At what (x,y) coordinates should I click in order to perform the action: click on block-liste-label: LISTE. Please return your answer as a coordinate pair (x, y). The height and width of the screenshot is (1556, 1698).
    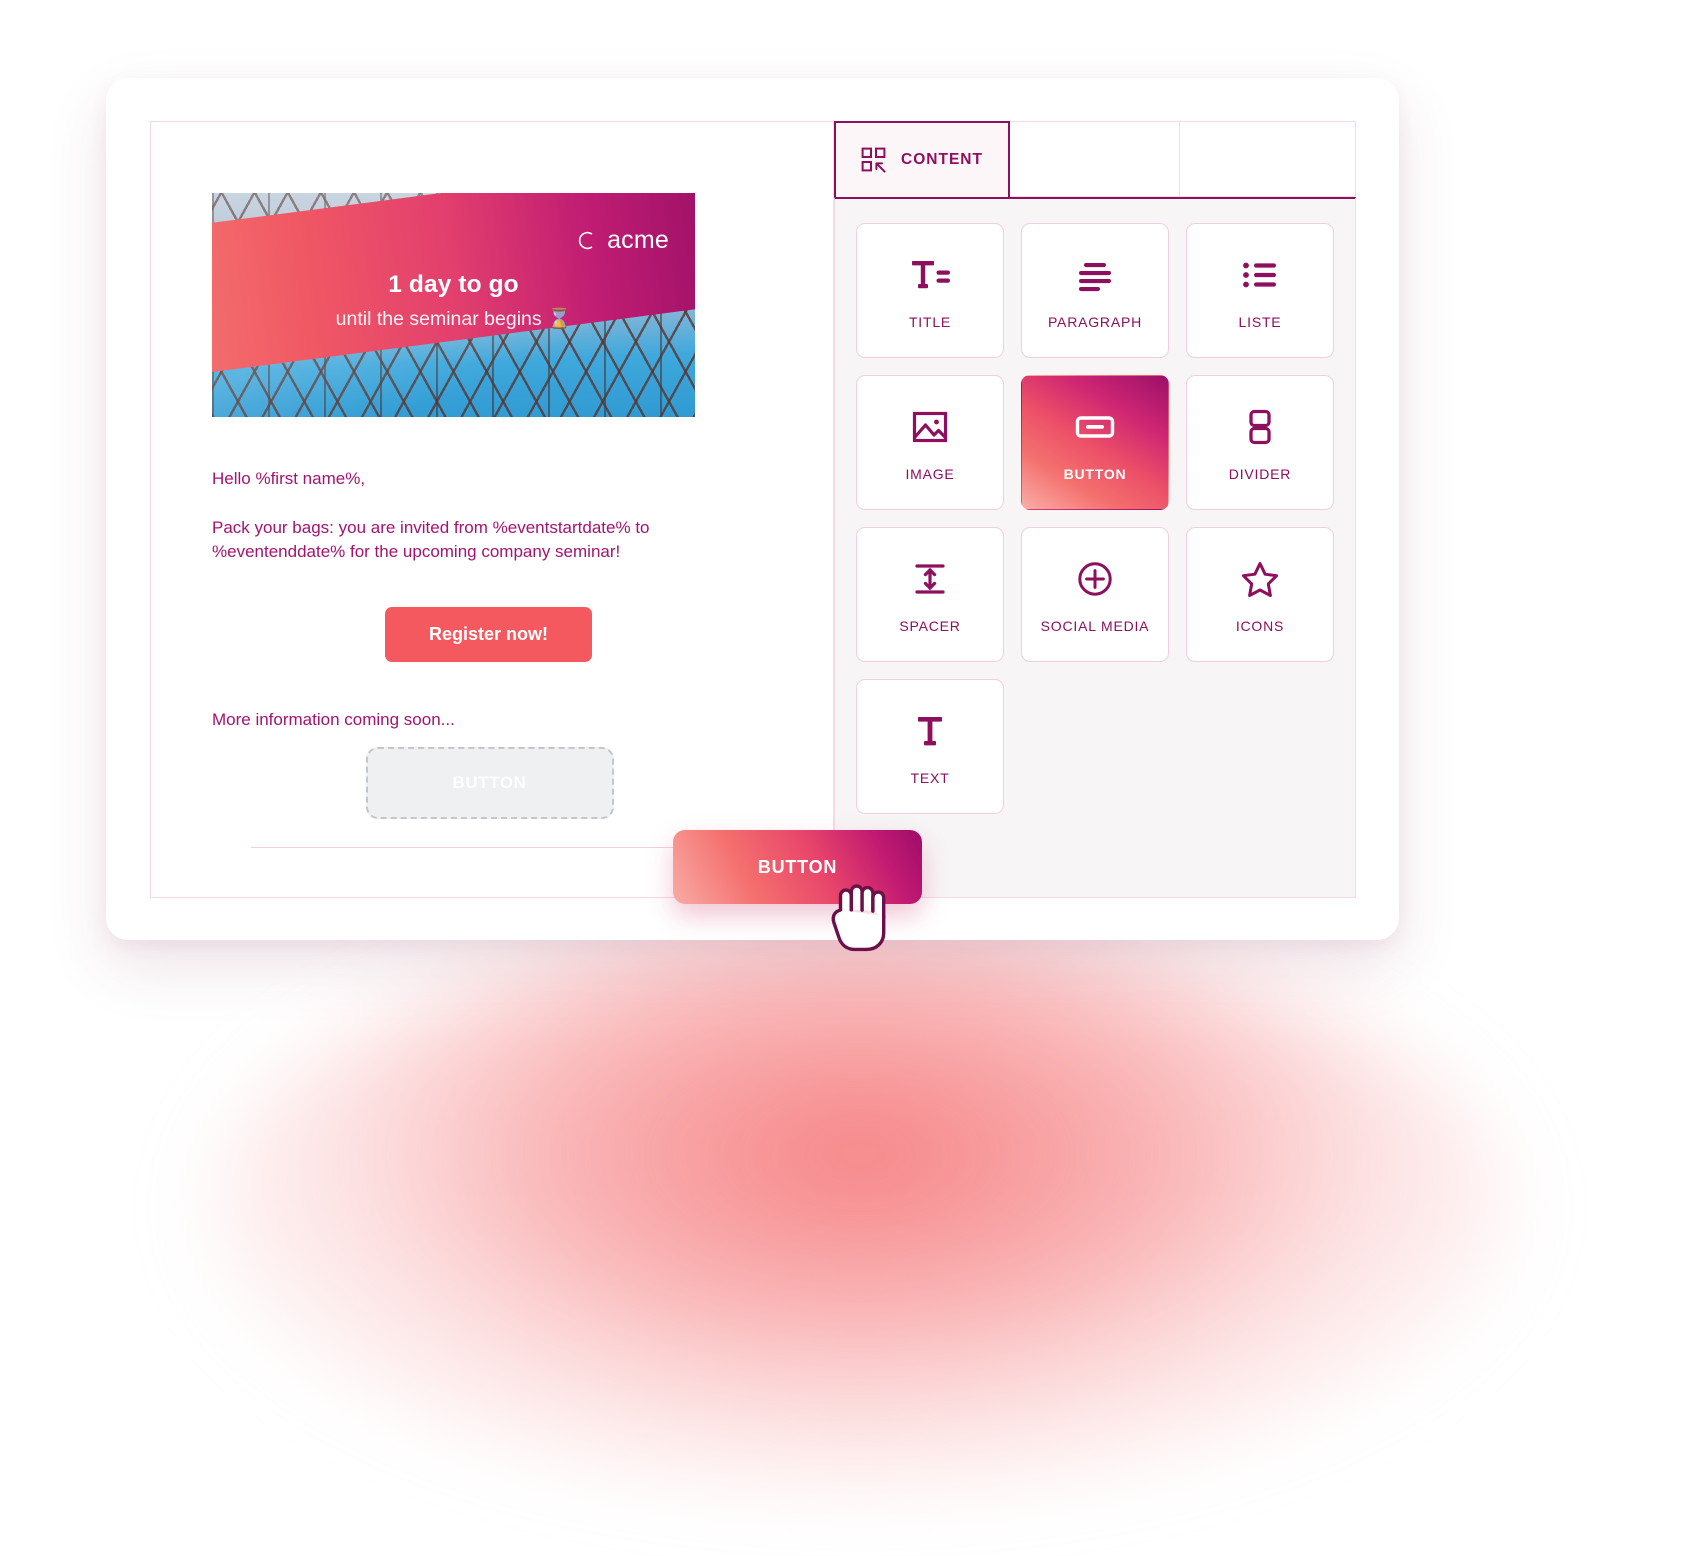
    Looking at the image, I should click on (1260, 321).